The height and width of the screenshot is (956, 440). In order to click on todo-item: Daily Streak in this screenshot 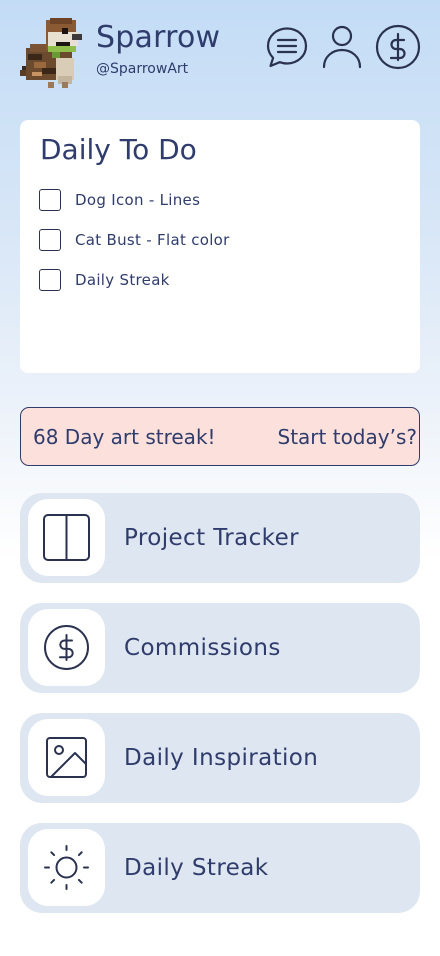, I will do `click(104, 280)`.